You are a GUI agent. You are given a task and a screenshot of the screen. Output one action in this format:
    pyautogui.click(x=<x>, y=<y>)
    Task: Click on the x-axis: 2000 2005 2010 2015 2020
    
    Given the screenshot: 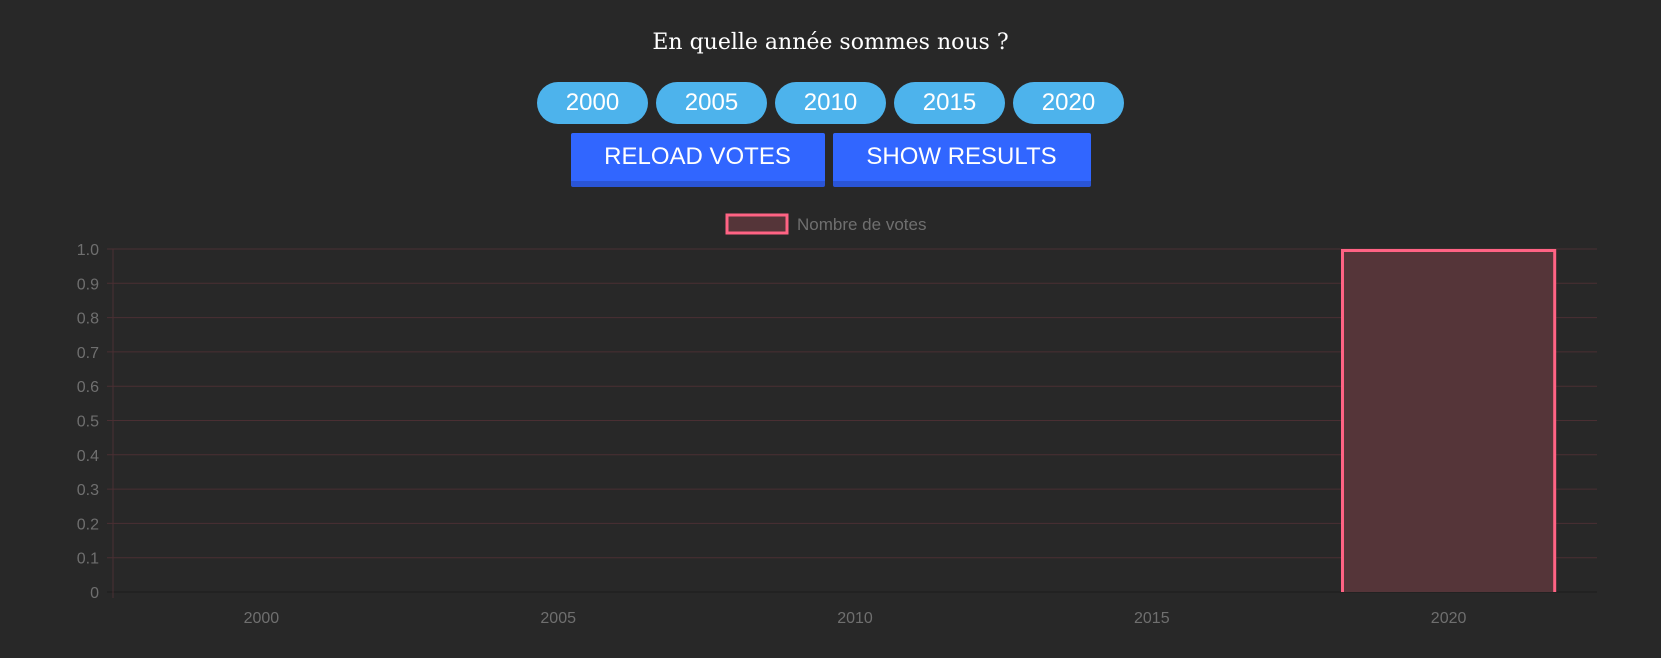 What is the action you would take?
    pyautogui.click(x=855, y=618)
    